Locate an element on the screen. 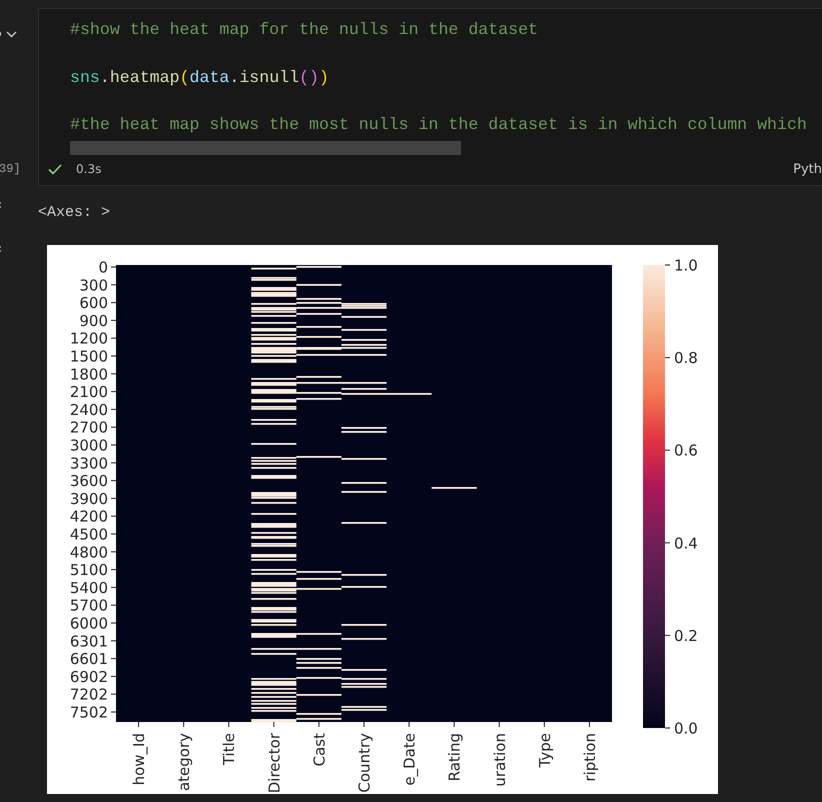 Image resolution: width=822 pixels, height=802 pixels. y-tick-label: 7202 is located at coordinates (89, 695).